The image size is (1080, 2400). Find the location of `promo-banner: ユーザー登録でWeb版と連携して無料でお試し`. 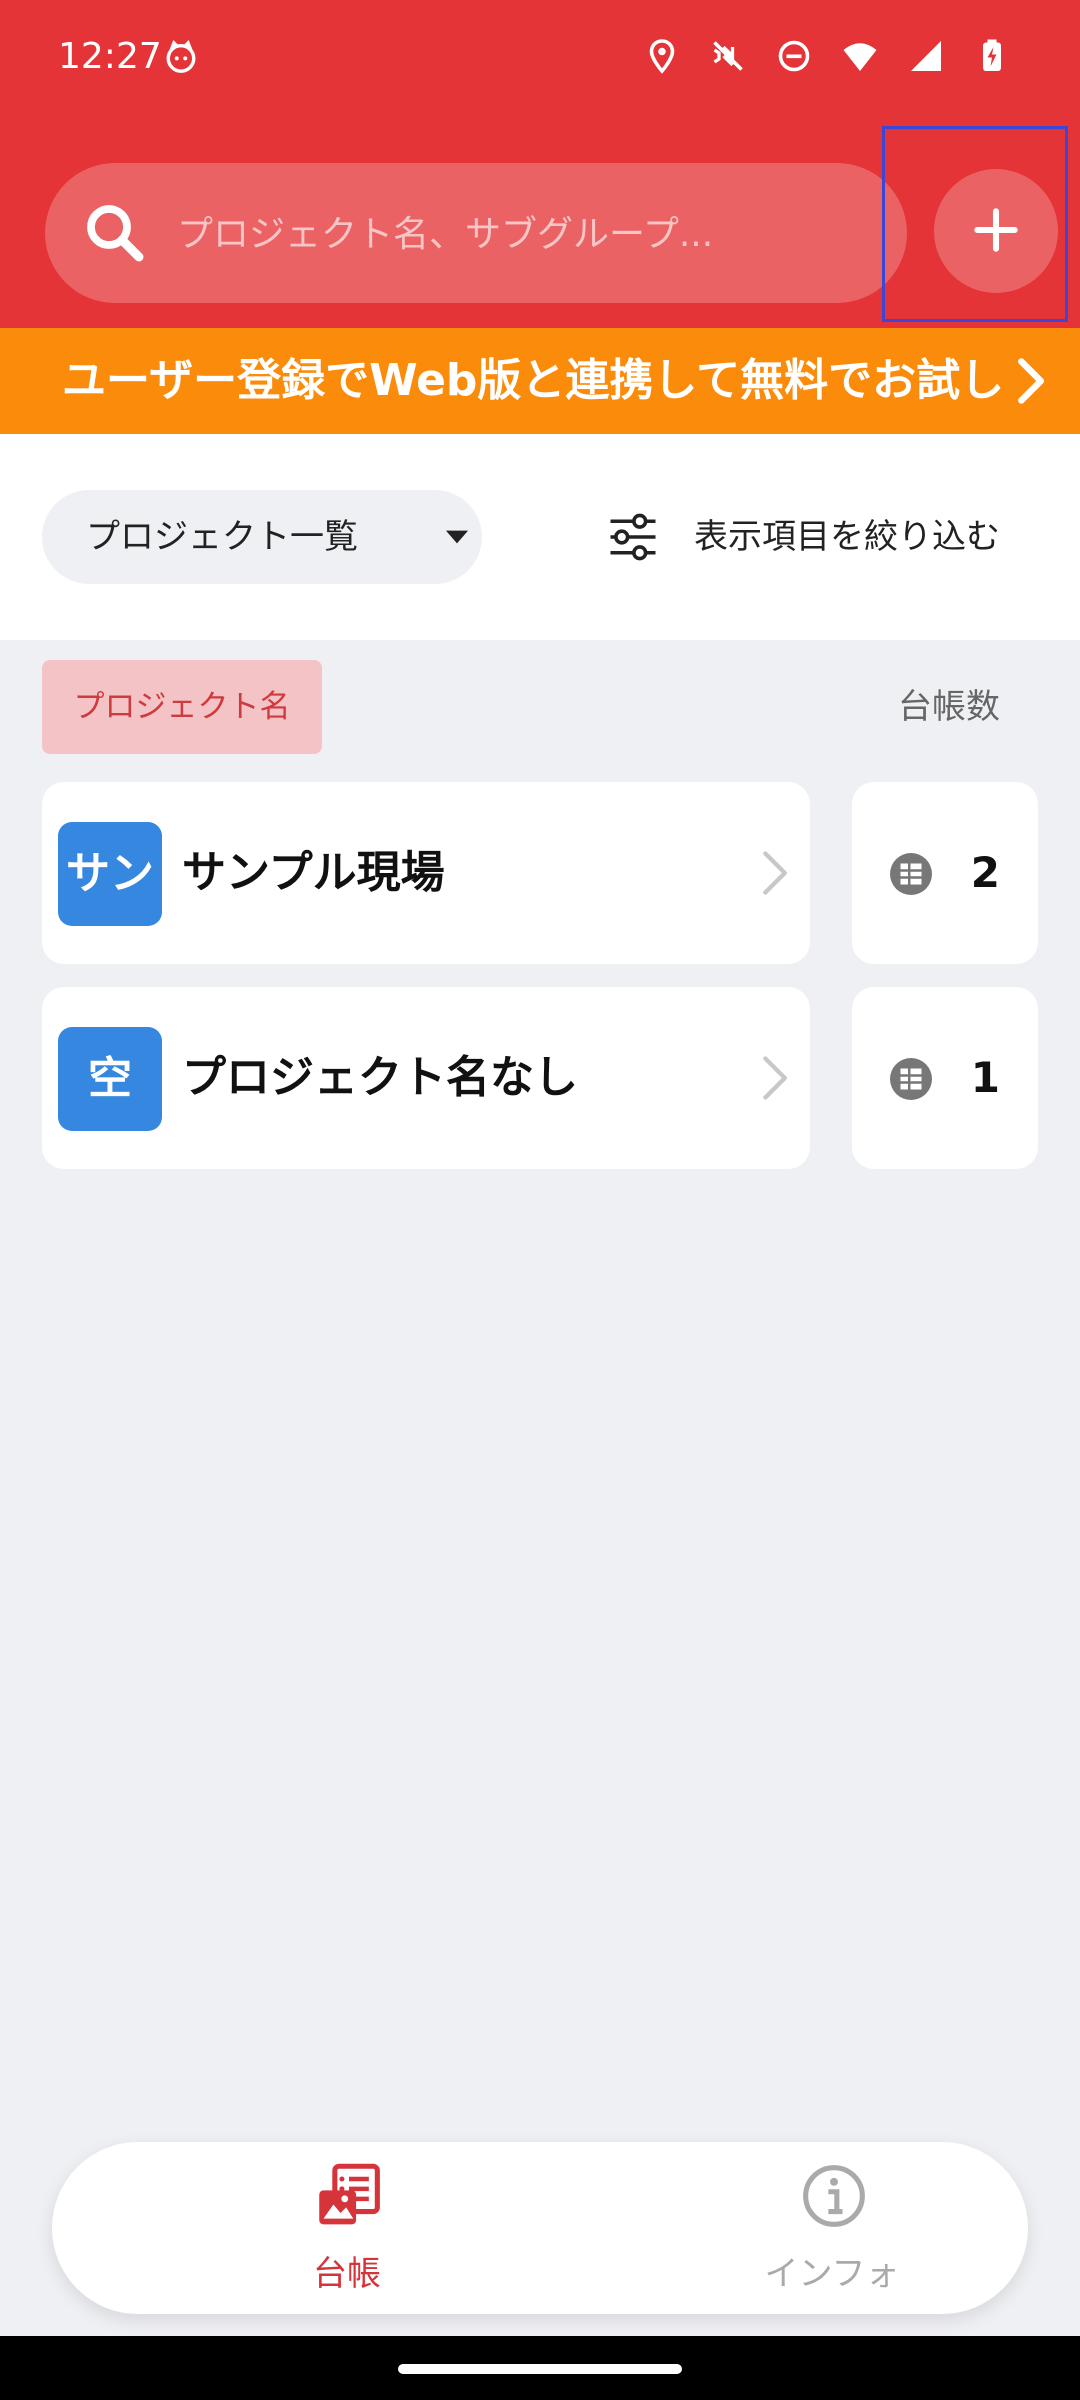

promo-banner: ユーザー登録でWeb版と連携して無料でお試し is located at coordinates (540, 381).